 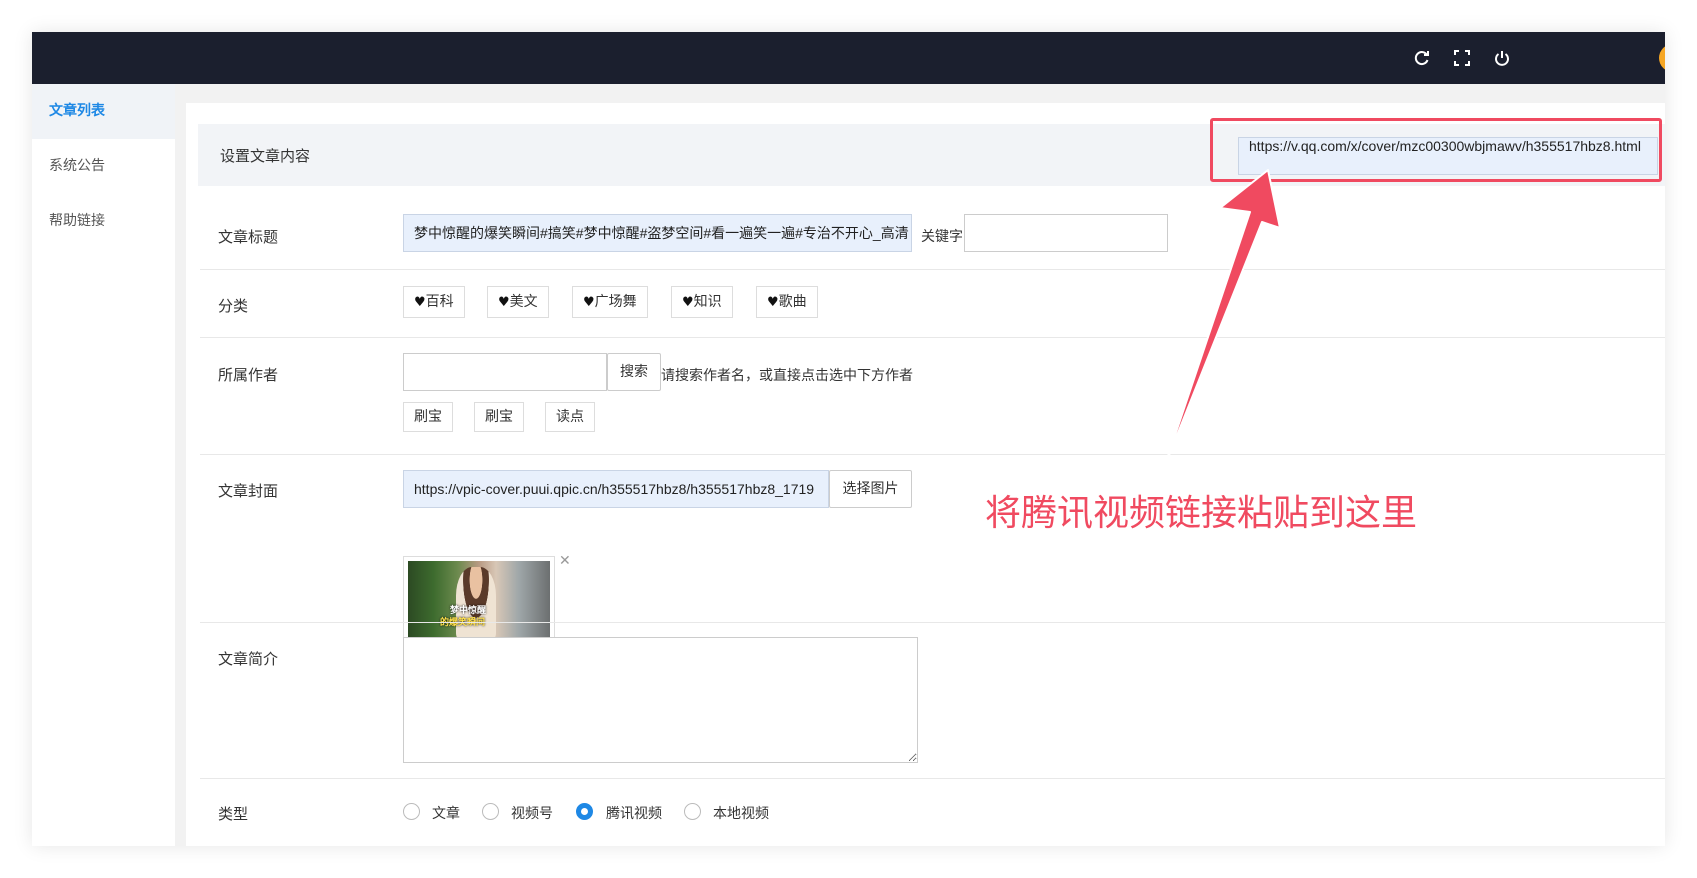 What do you see at coordinates (1422, 58) in the screenshot?
I see `refresh-icon` at bounding box center [1422, 58].